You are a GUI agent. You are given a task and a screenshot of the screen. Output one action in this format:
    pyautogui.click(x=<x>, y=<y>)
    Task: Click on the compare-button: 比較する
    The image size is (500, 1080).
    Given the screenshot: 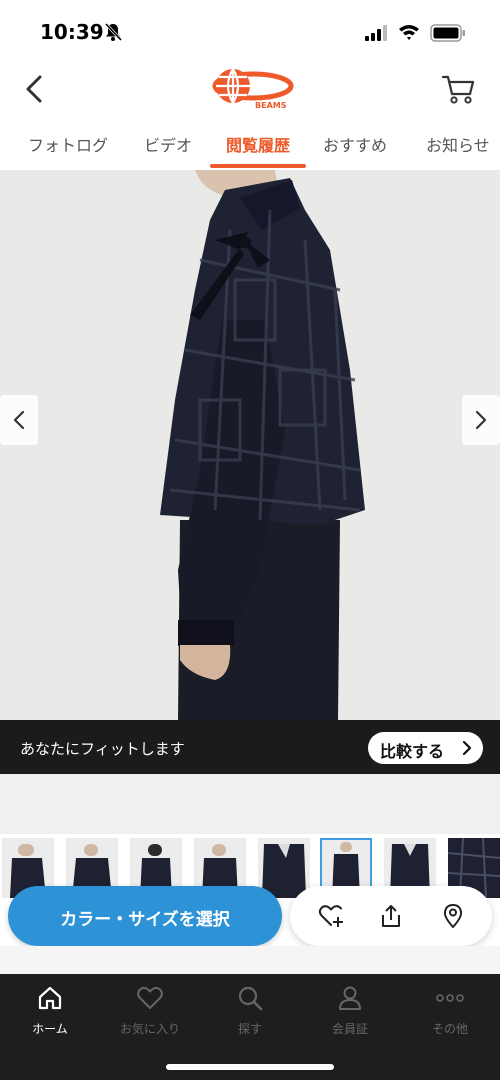 What is the action you would take?
    pyautogui.click(x=425, y=748)
    